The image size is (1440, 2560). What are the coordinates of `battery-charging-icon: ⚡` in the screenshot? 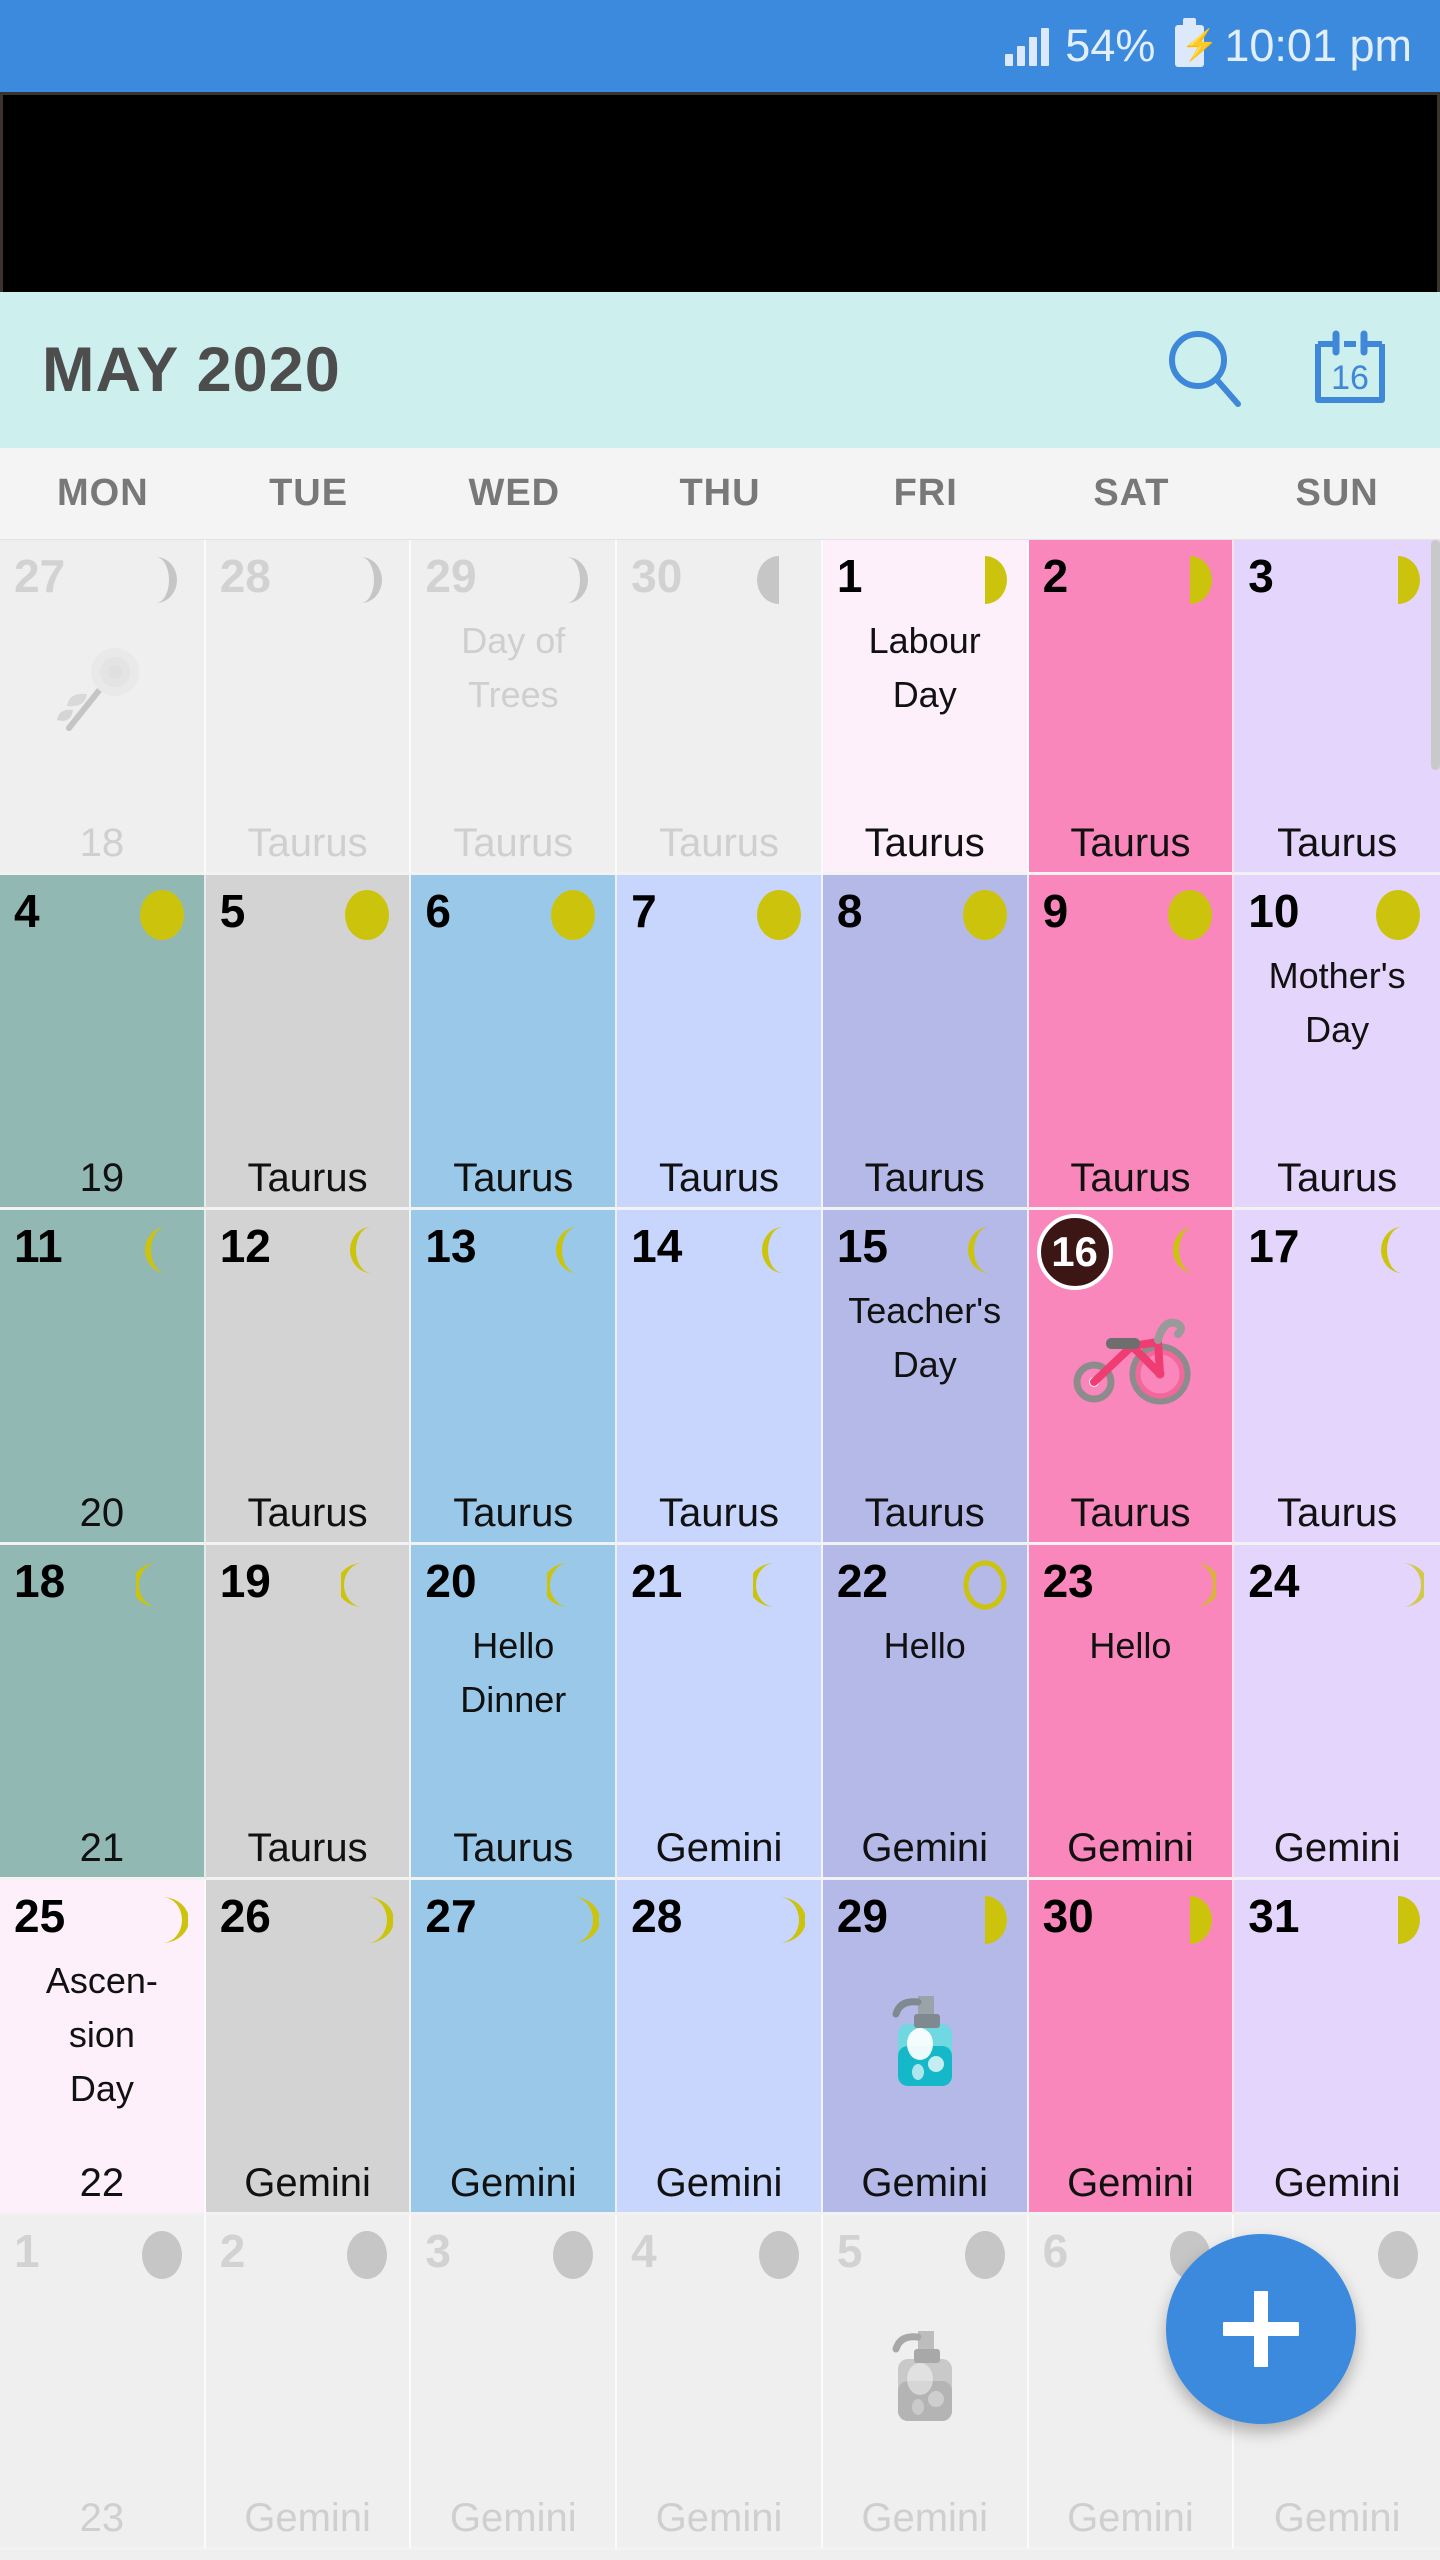 It's located at (1197, 42).